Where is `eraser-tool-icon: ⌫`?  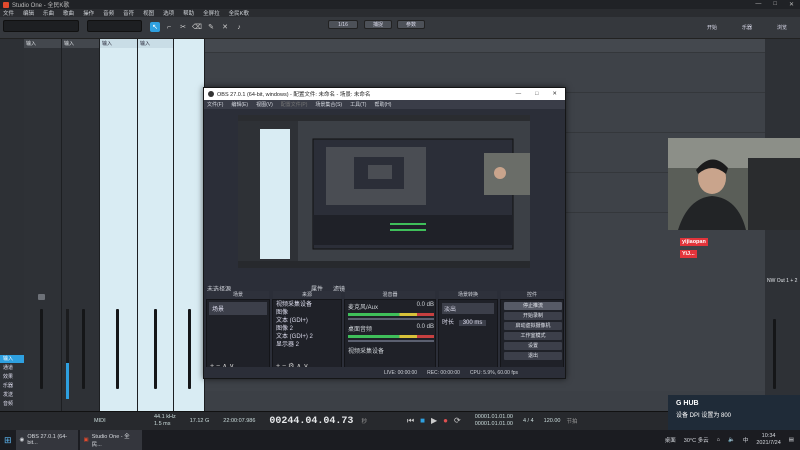 eraser-tool-icon: ⌫ is located at coordinates (197, 27).